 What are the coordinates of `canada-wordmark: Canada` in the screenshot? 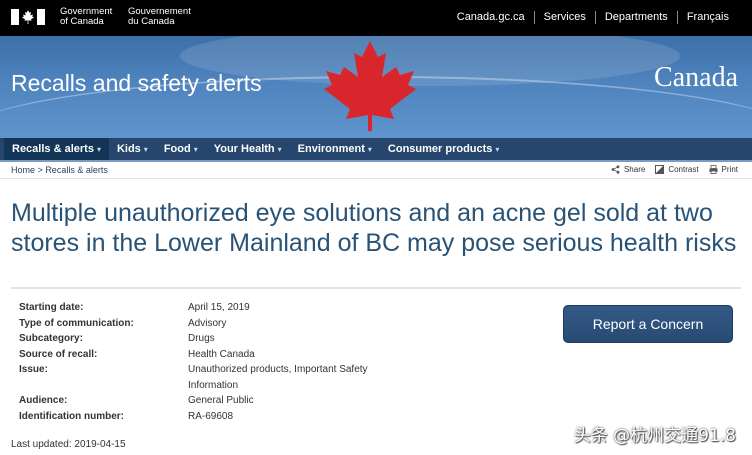 It's located at (696, 77).